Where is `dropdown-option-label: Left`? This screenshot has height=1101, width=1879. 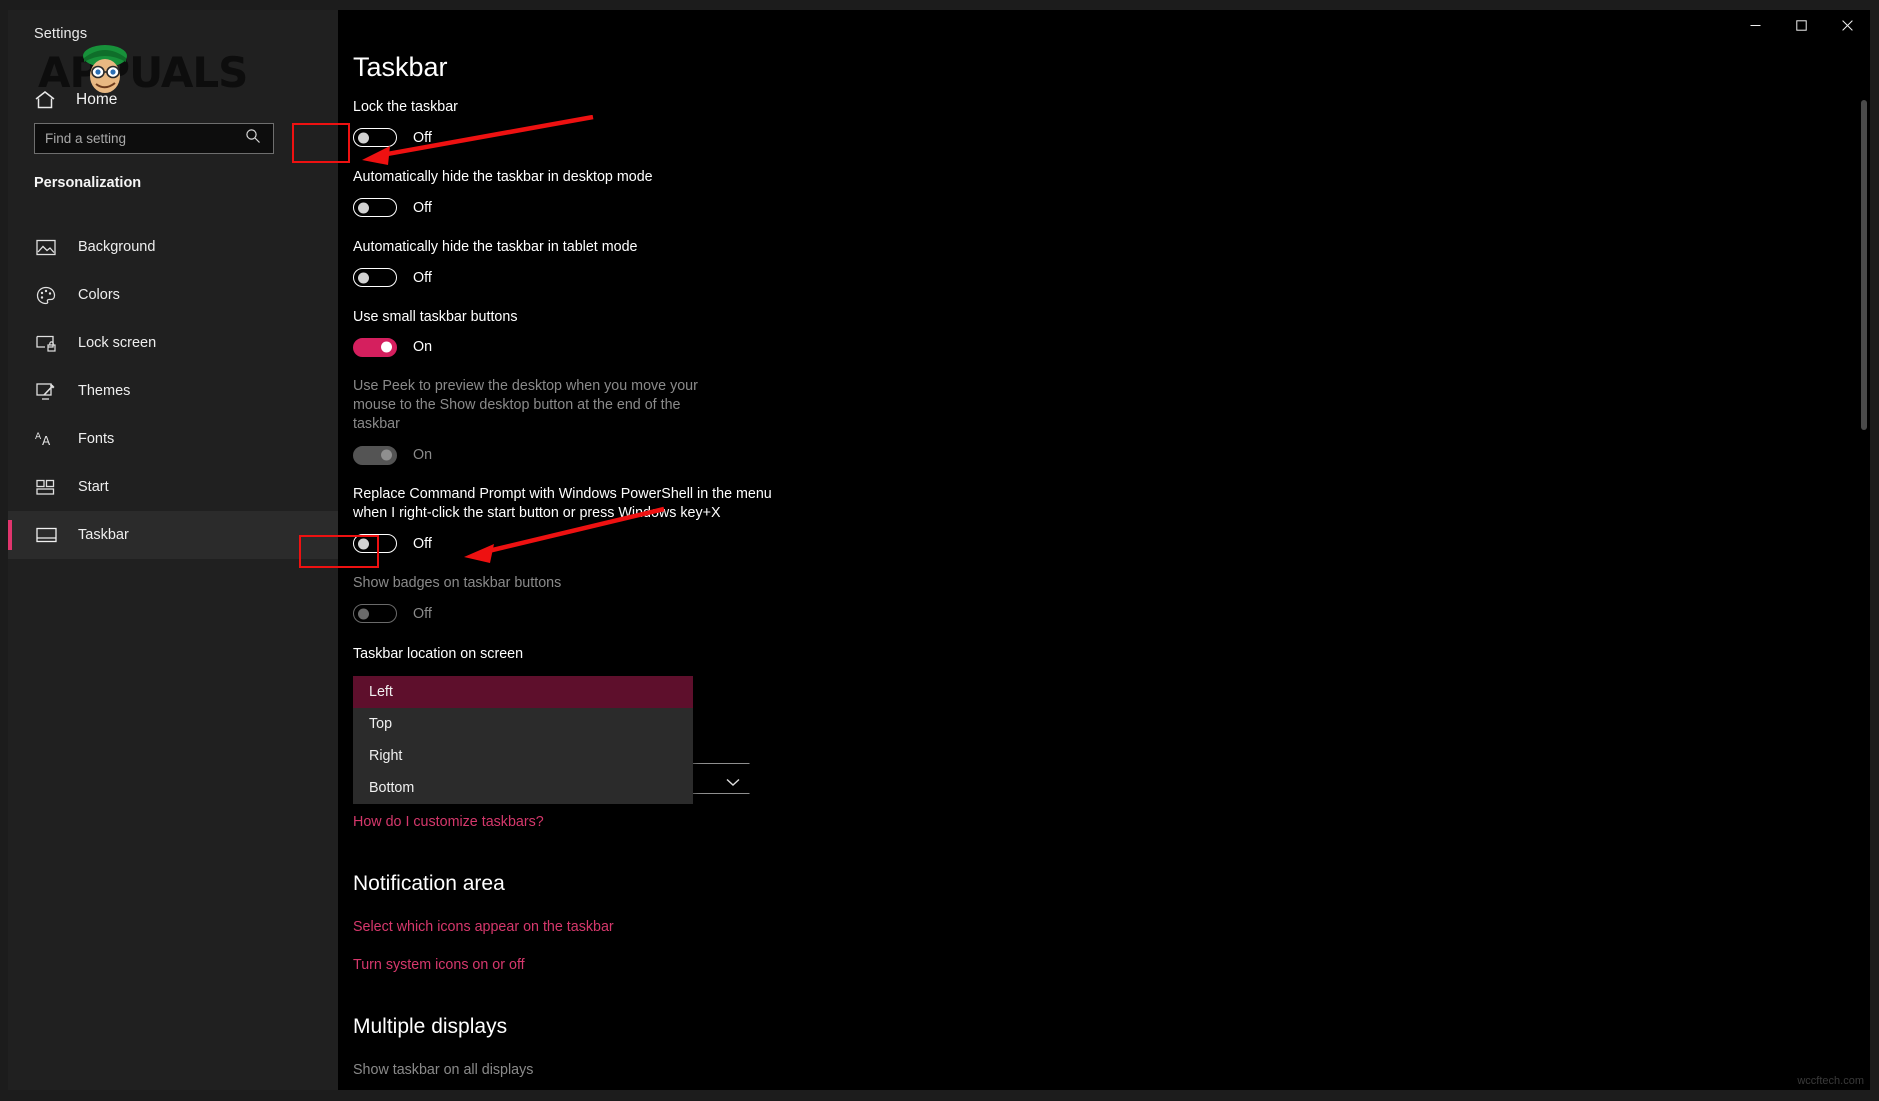 dropdown-option-label: Left is located at coordinates (381, 691).